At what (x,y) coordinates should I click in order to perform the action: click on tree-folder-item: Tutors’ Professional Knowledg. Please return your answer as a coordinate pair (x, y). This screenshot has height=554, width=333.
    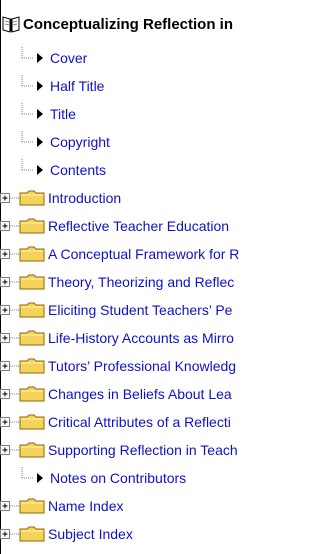
    Looking at the image, I should click on (118, 365).